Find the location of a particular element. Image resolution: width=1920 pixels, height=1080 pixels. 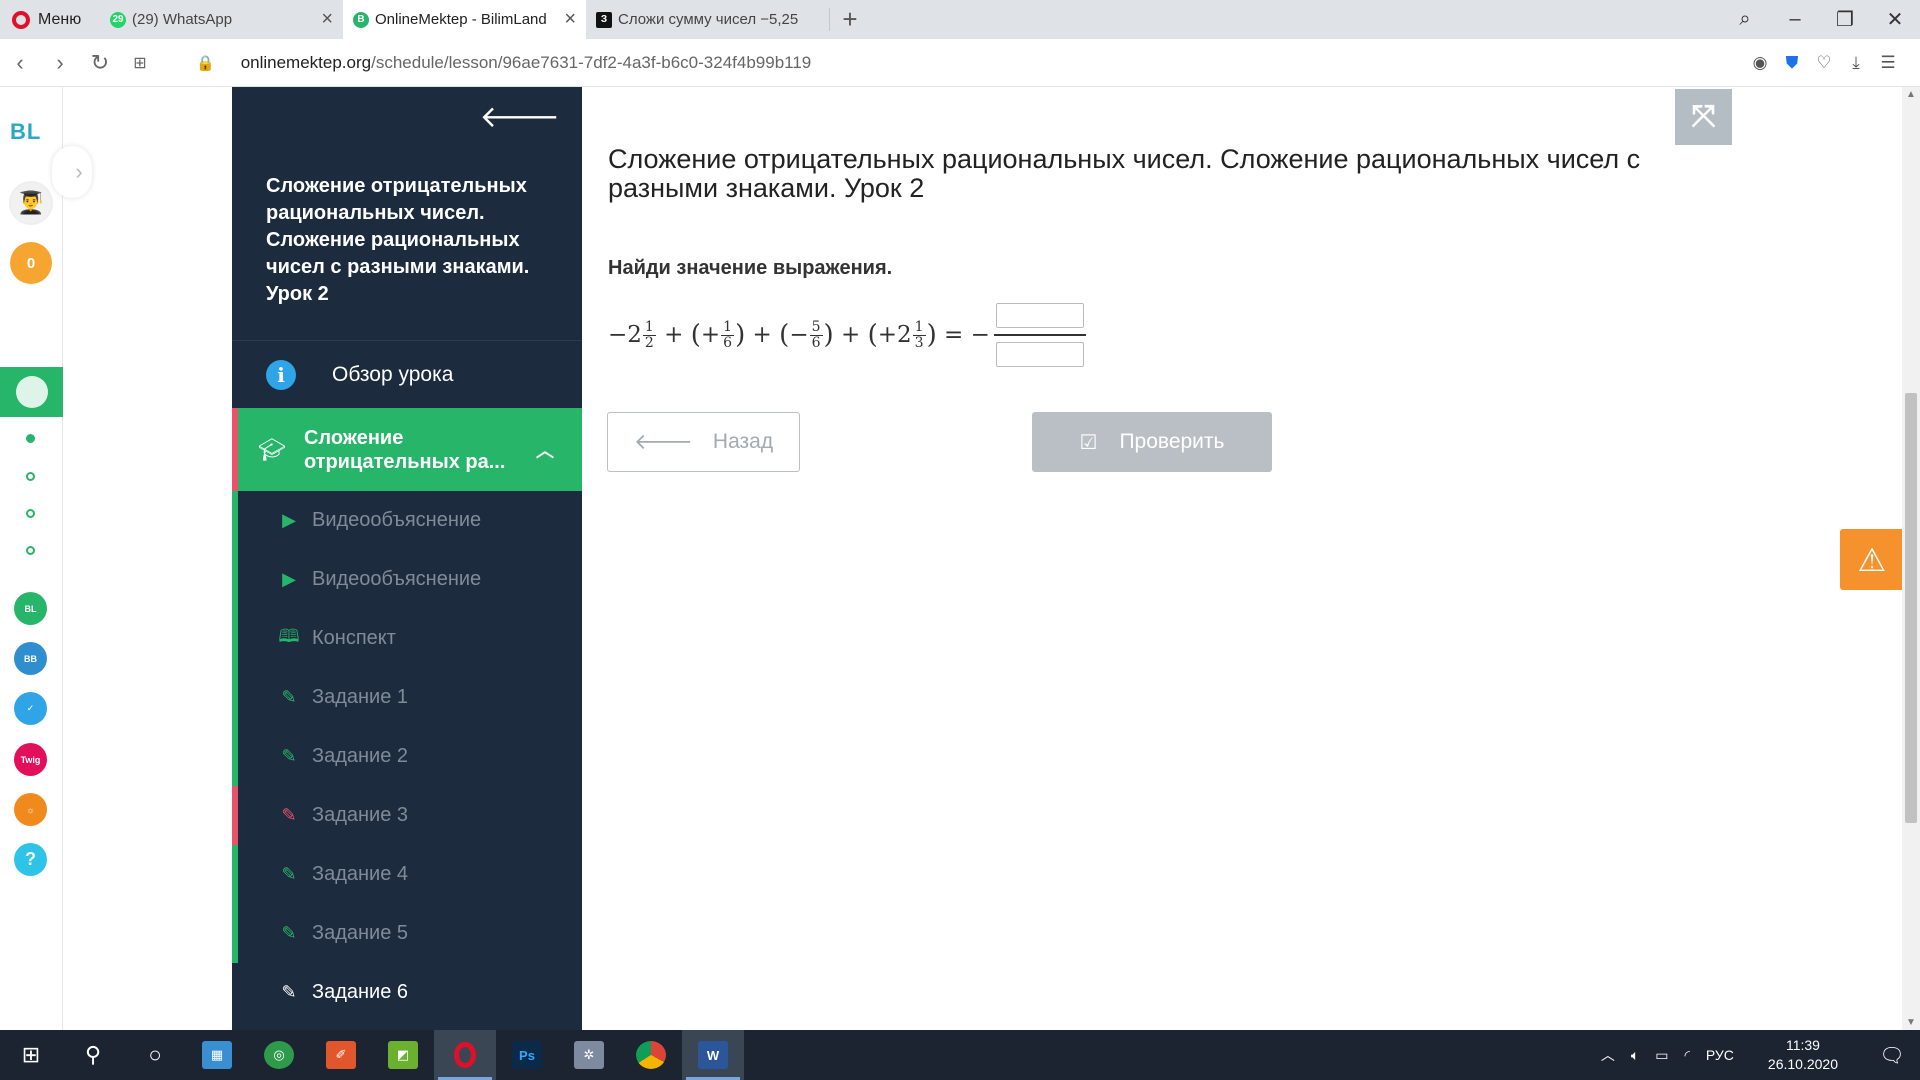

back-button: 🡐 Назад is located at coordinates (703, 442).